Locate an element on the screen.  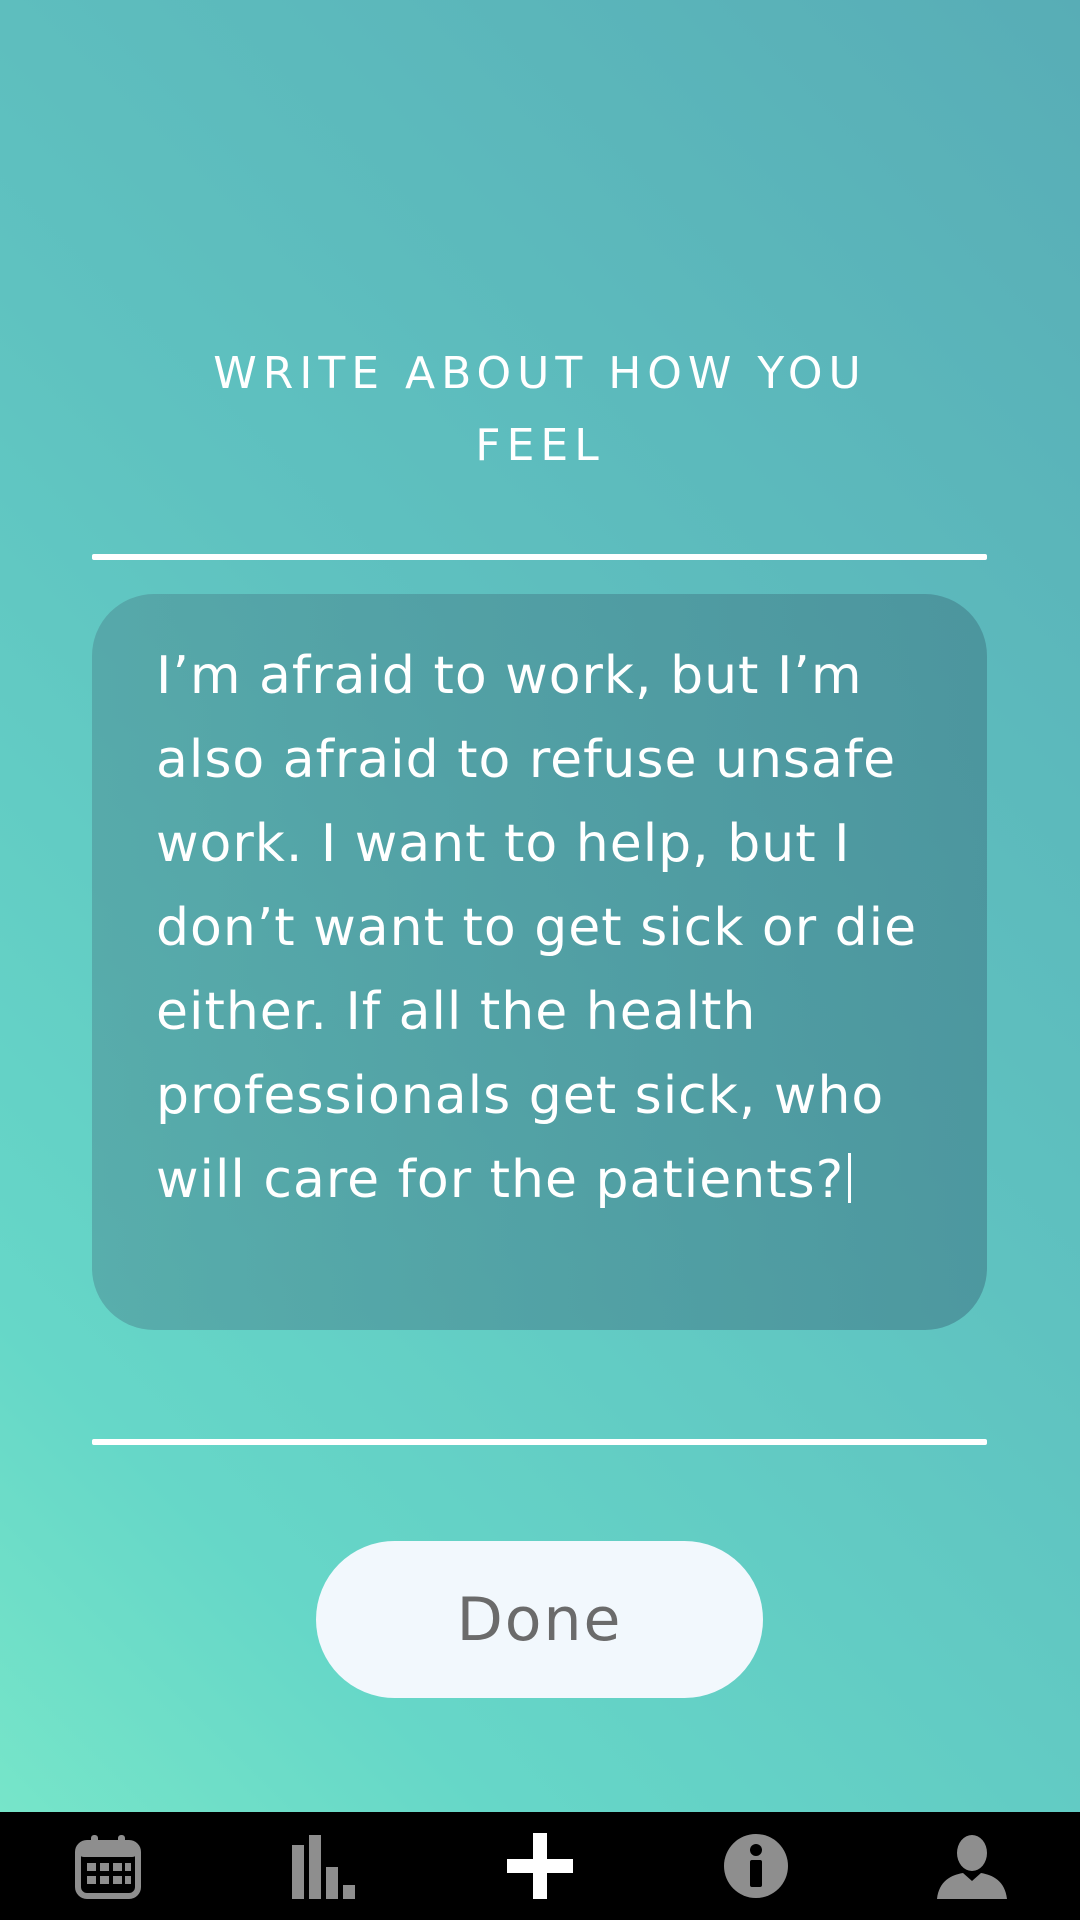
tab-add is located at coordinates (540, 1866).